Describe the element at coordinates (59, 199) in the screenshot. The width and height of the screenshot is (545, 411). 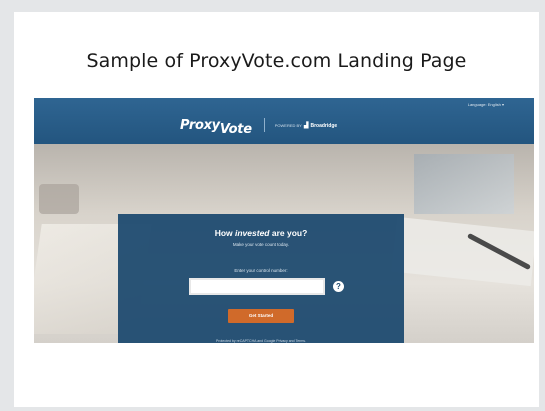
I see `background-mug` at that location.